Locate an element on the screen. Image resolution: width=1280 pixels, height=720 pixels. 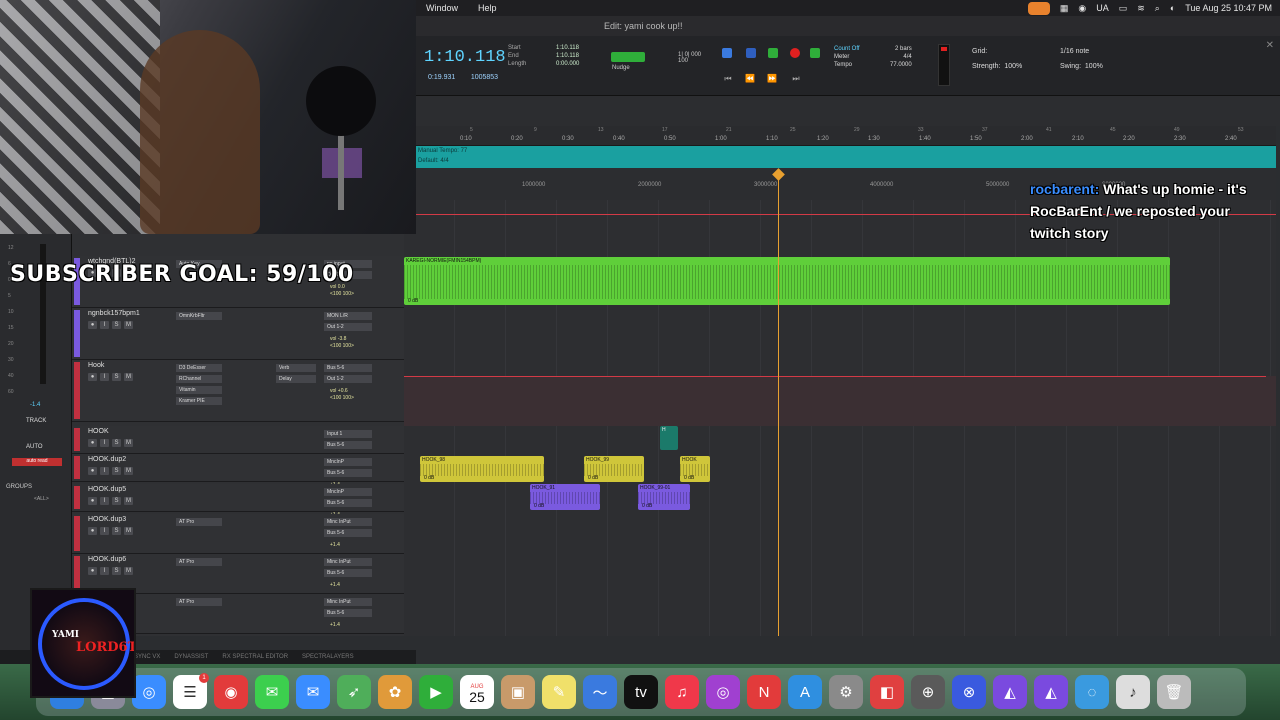
clock: Tue Aug 25 10:47 PM is located at coordinates (1228, 8).